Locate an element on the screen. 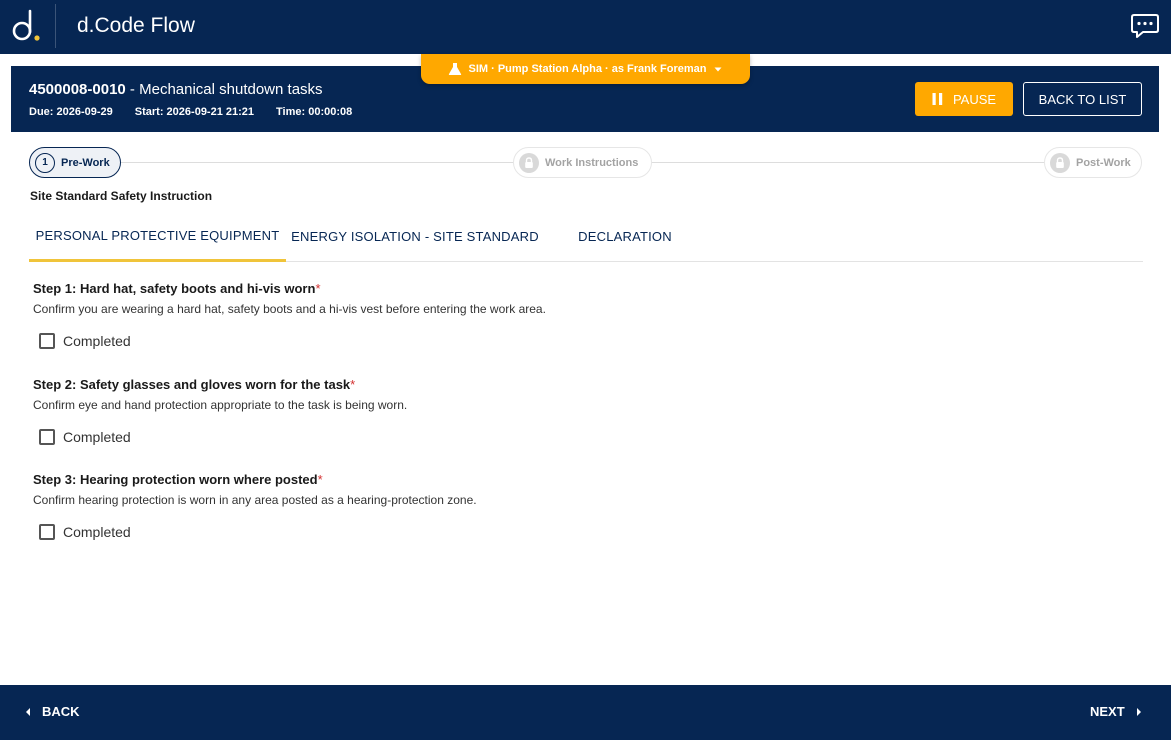 Image resolution: width=1171 pixels, height=740 pixels. dcode-logo-icon is located at coordinates (28, 26).